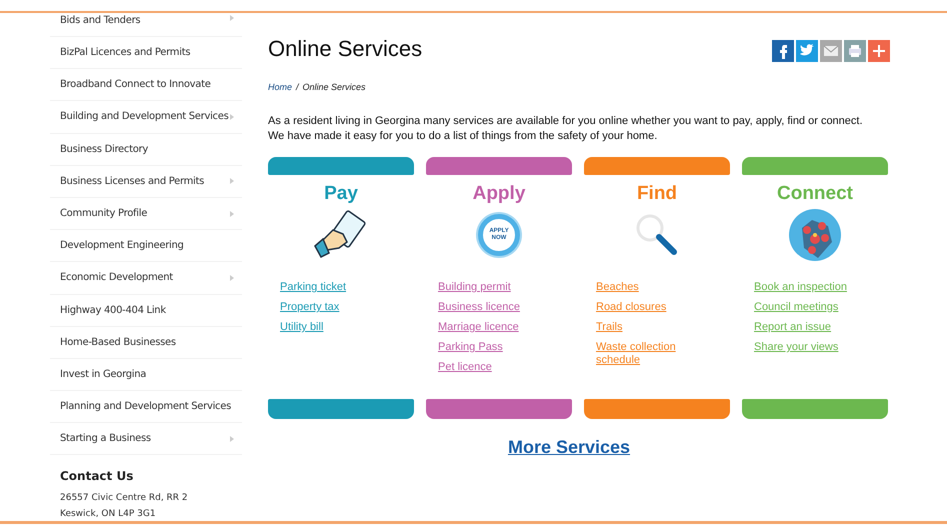  What do you see at coordinates (146, 310) in the screenshot?
I see `sidebar-item: Highway 400-404 Link` at bounding box center [146, 310].